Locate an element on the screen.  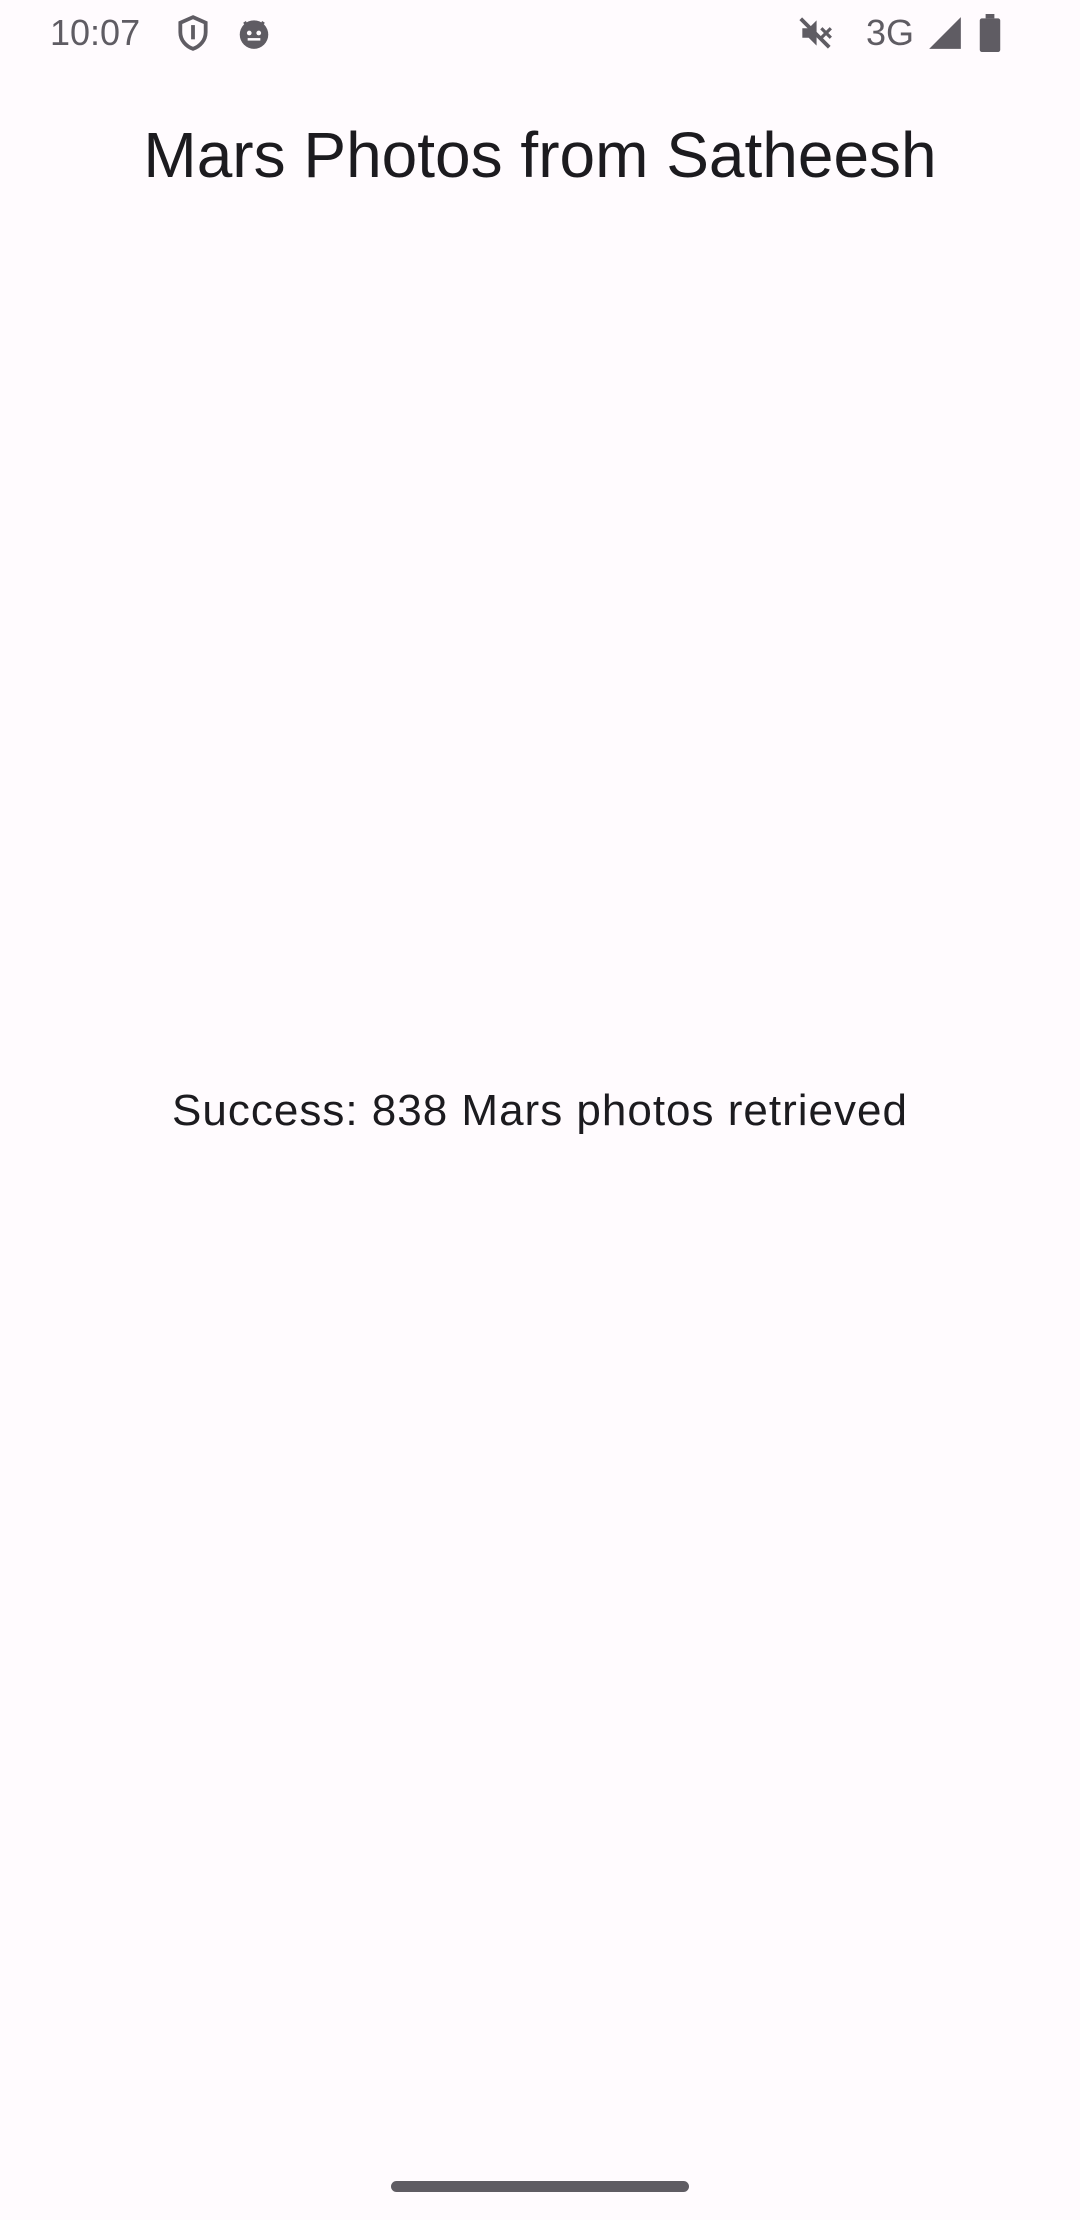
photos-result-message: Success: 838 Mars photos retrieved is located at coordinates (540, 1110).